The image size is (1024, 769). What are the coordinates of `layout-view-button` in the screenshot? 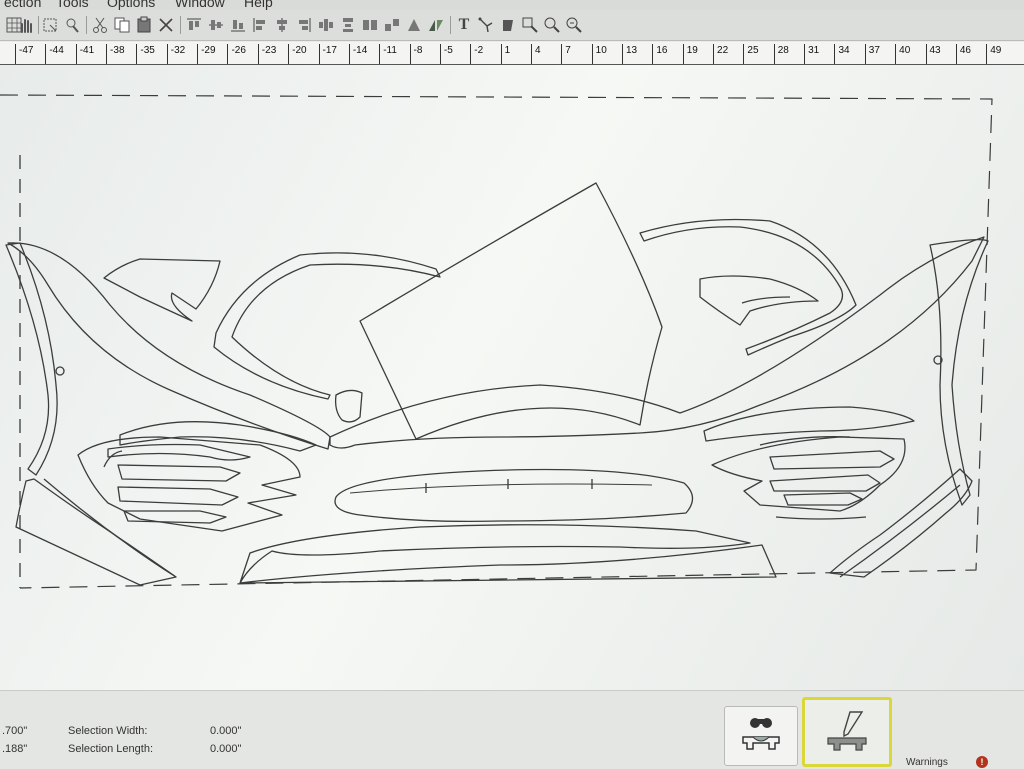 It's located at (761, 736).